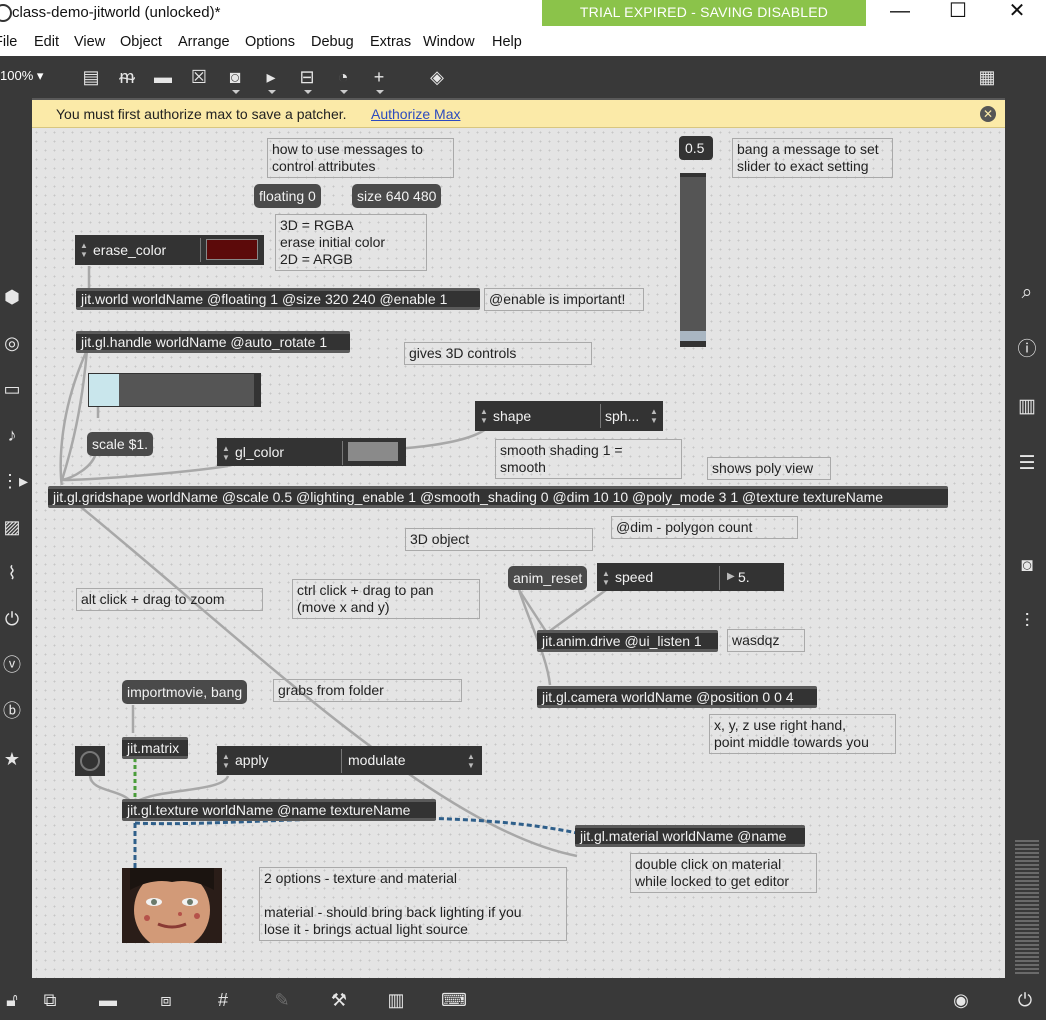 This screenshot has height=1020, width=1046. Describe the element at coordinates (958, 13) in the screenshot. I see `maximize-button: ☐` at that location.